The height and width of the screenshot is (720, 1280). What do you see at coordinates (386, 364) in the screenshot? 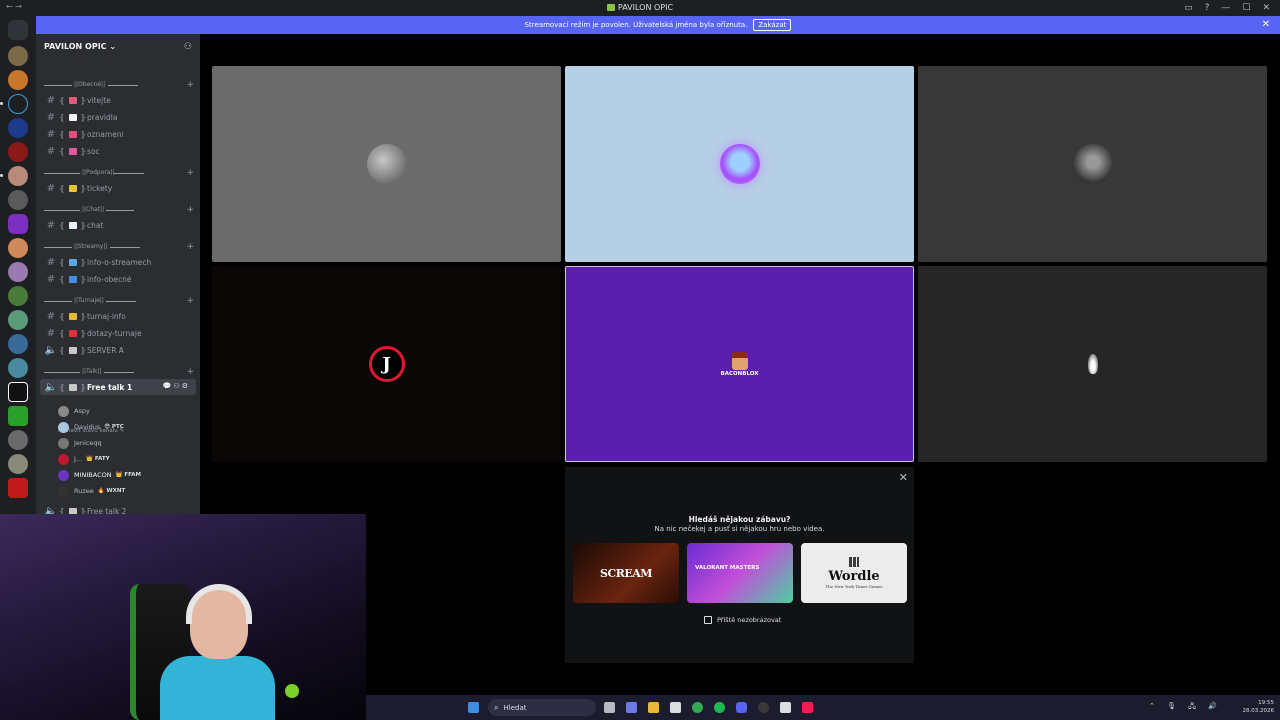
I see `video-tile: J` at bounding box center [386, 364].